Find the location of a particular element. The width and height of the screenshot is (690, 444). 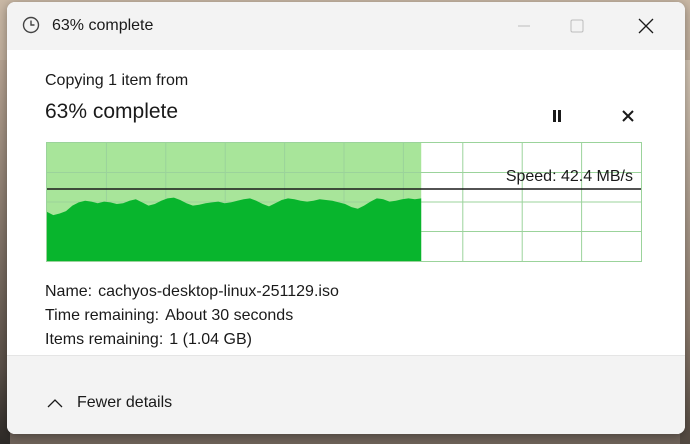

clock-icon is located at coordinates (31, 25).